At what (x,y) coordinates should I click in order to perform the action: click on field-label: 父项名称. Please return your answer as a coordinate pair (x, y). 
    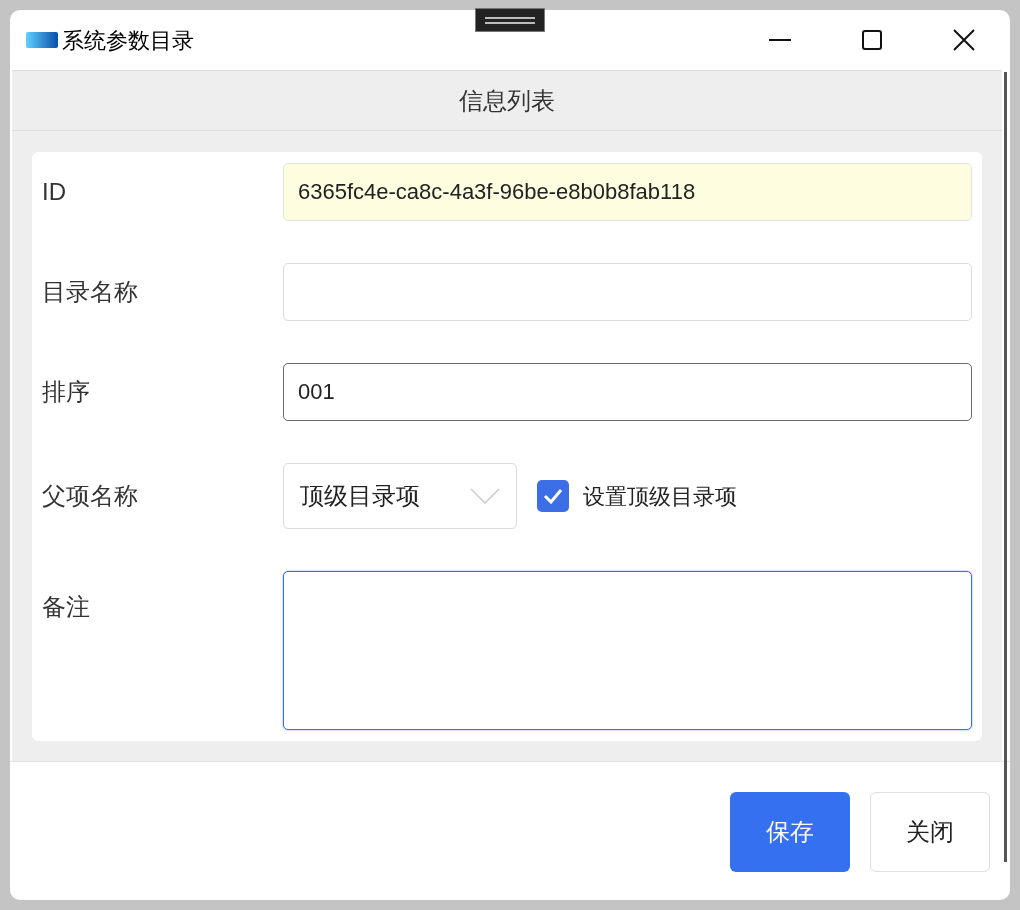
    Looking at the image, I should click on (90, 496).